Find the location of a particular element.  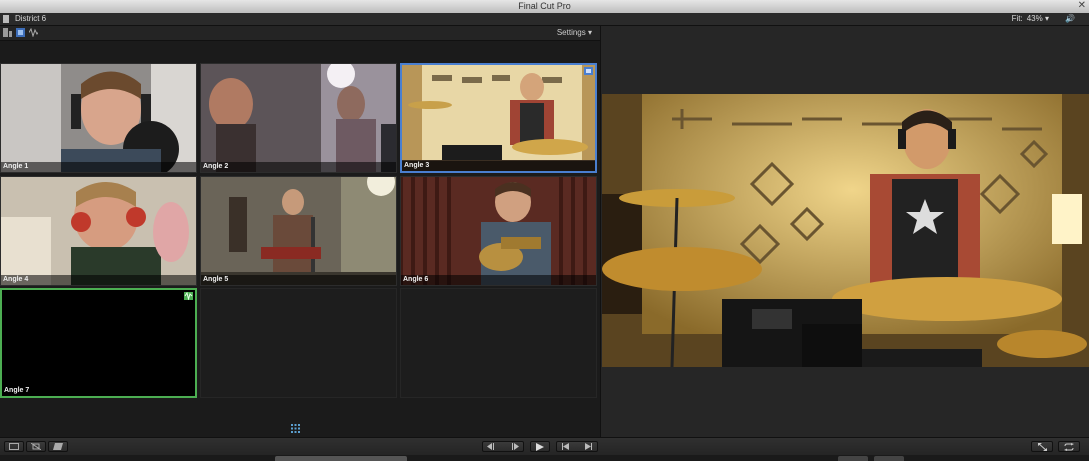

play-icon is located at coordinates (540, 447).